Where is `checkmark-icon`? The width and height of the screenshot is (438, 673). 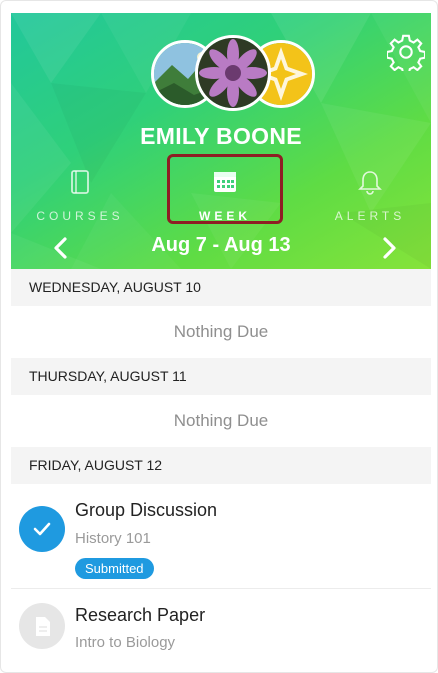
checkmark-icon is located at coordinates (42, 529).